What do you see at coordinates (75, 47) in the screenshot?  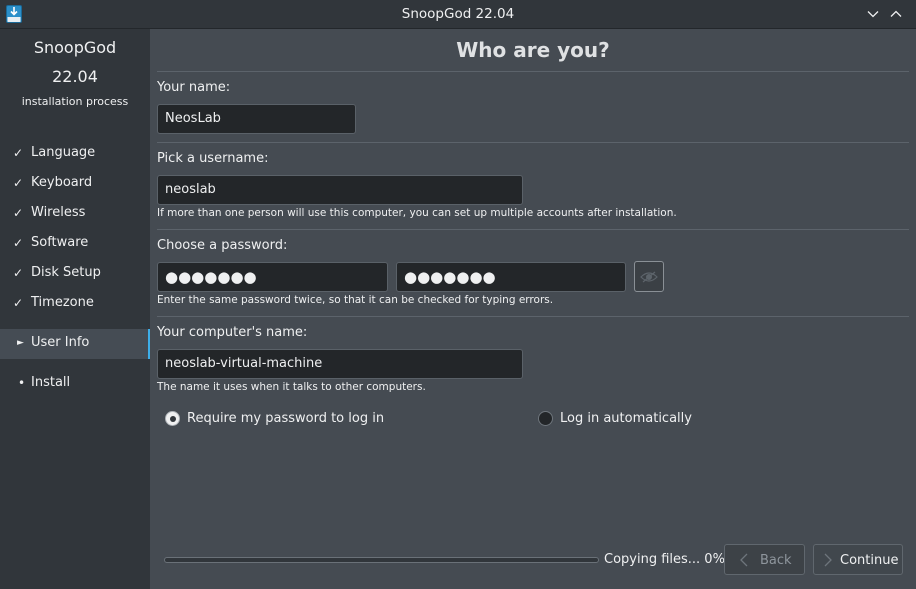 I see `brand-name: SnoopGod` at bounding box center [75, 47].